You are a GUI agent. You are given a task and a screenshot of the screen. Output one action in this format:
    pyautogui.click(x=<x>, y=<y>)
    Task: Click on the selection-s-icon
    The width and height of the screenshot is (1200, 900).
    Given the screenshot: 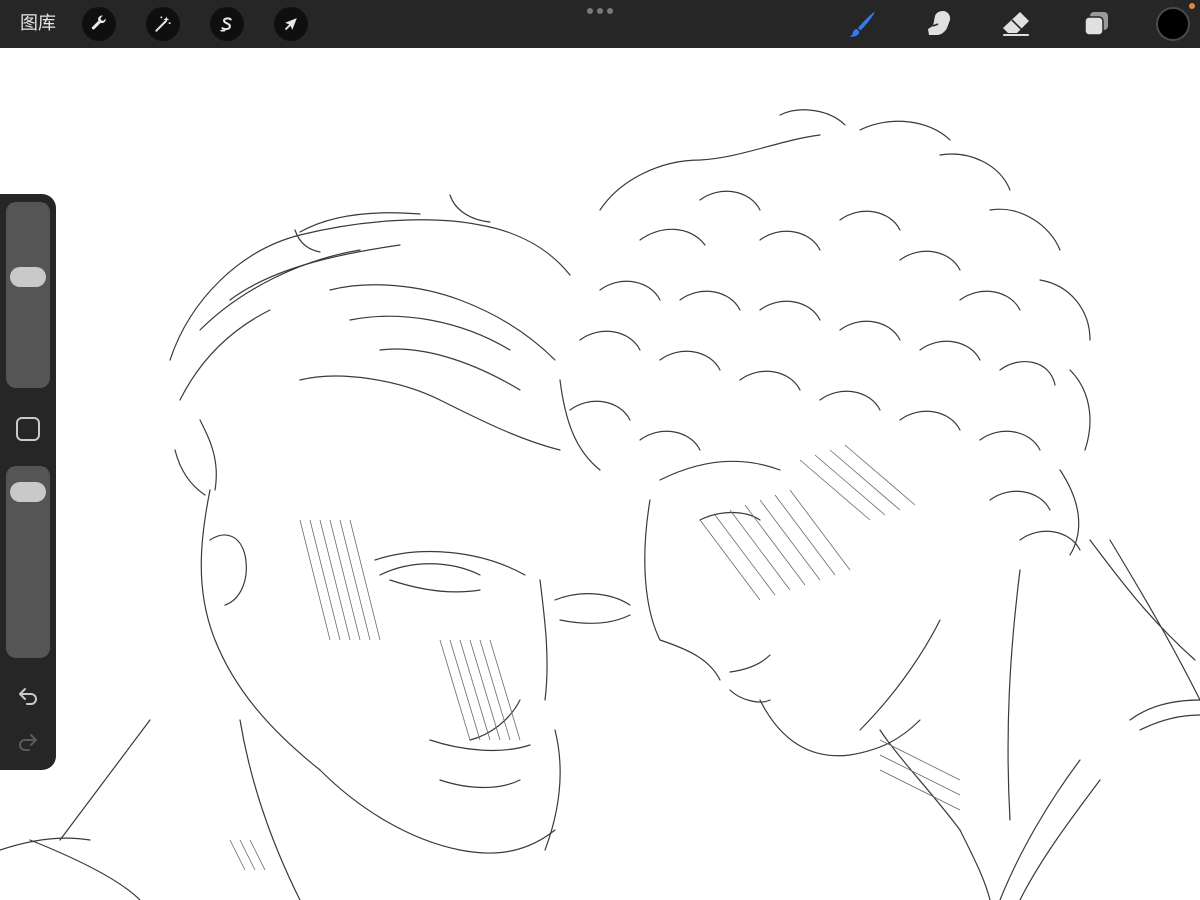 What is the action you would take?
    pyautogui.click(x=226, y=24)
    